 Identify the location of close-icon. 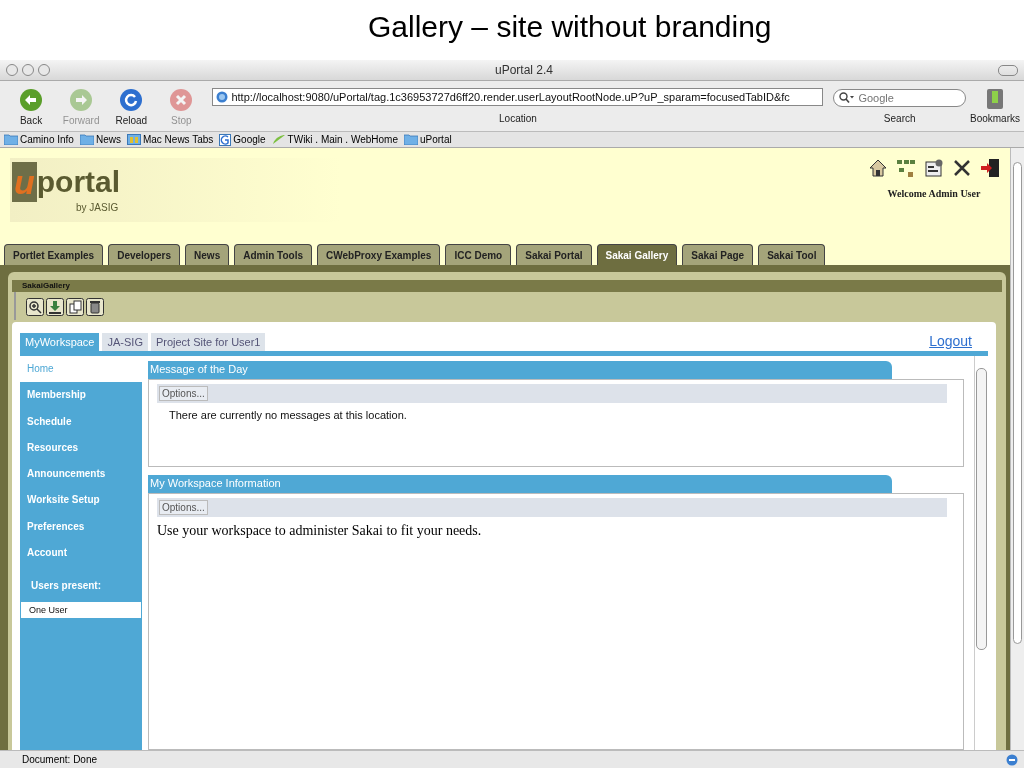
(12, 70).